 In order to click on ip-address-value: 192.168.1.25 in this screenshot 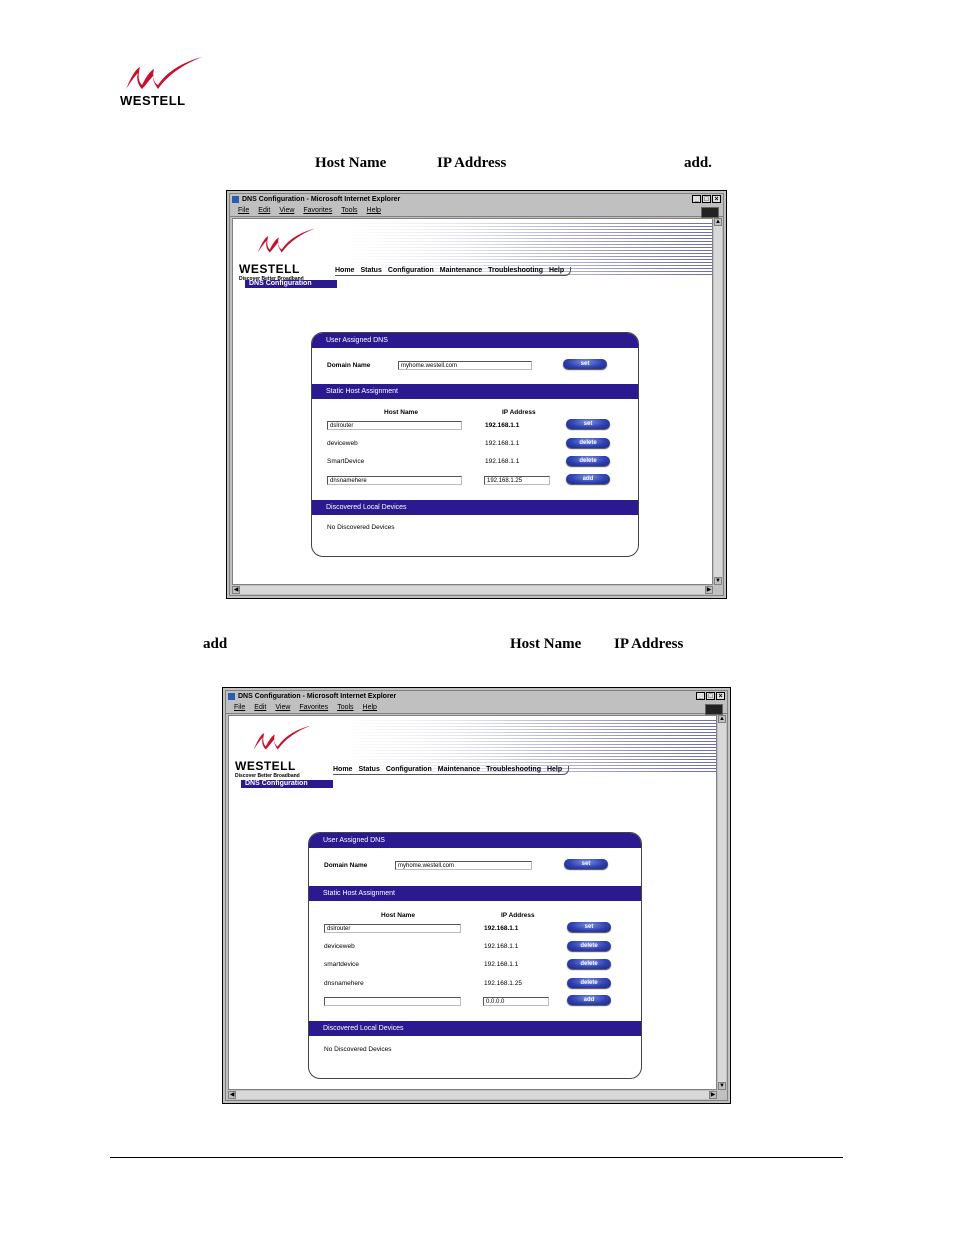, I will do `click(503, 983)`.